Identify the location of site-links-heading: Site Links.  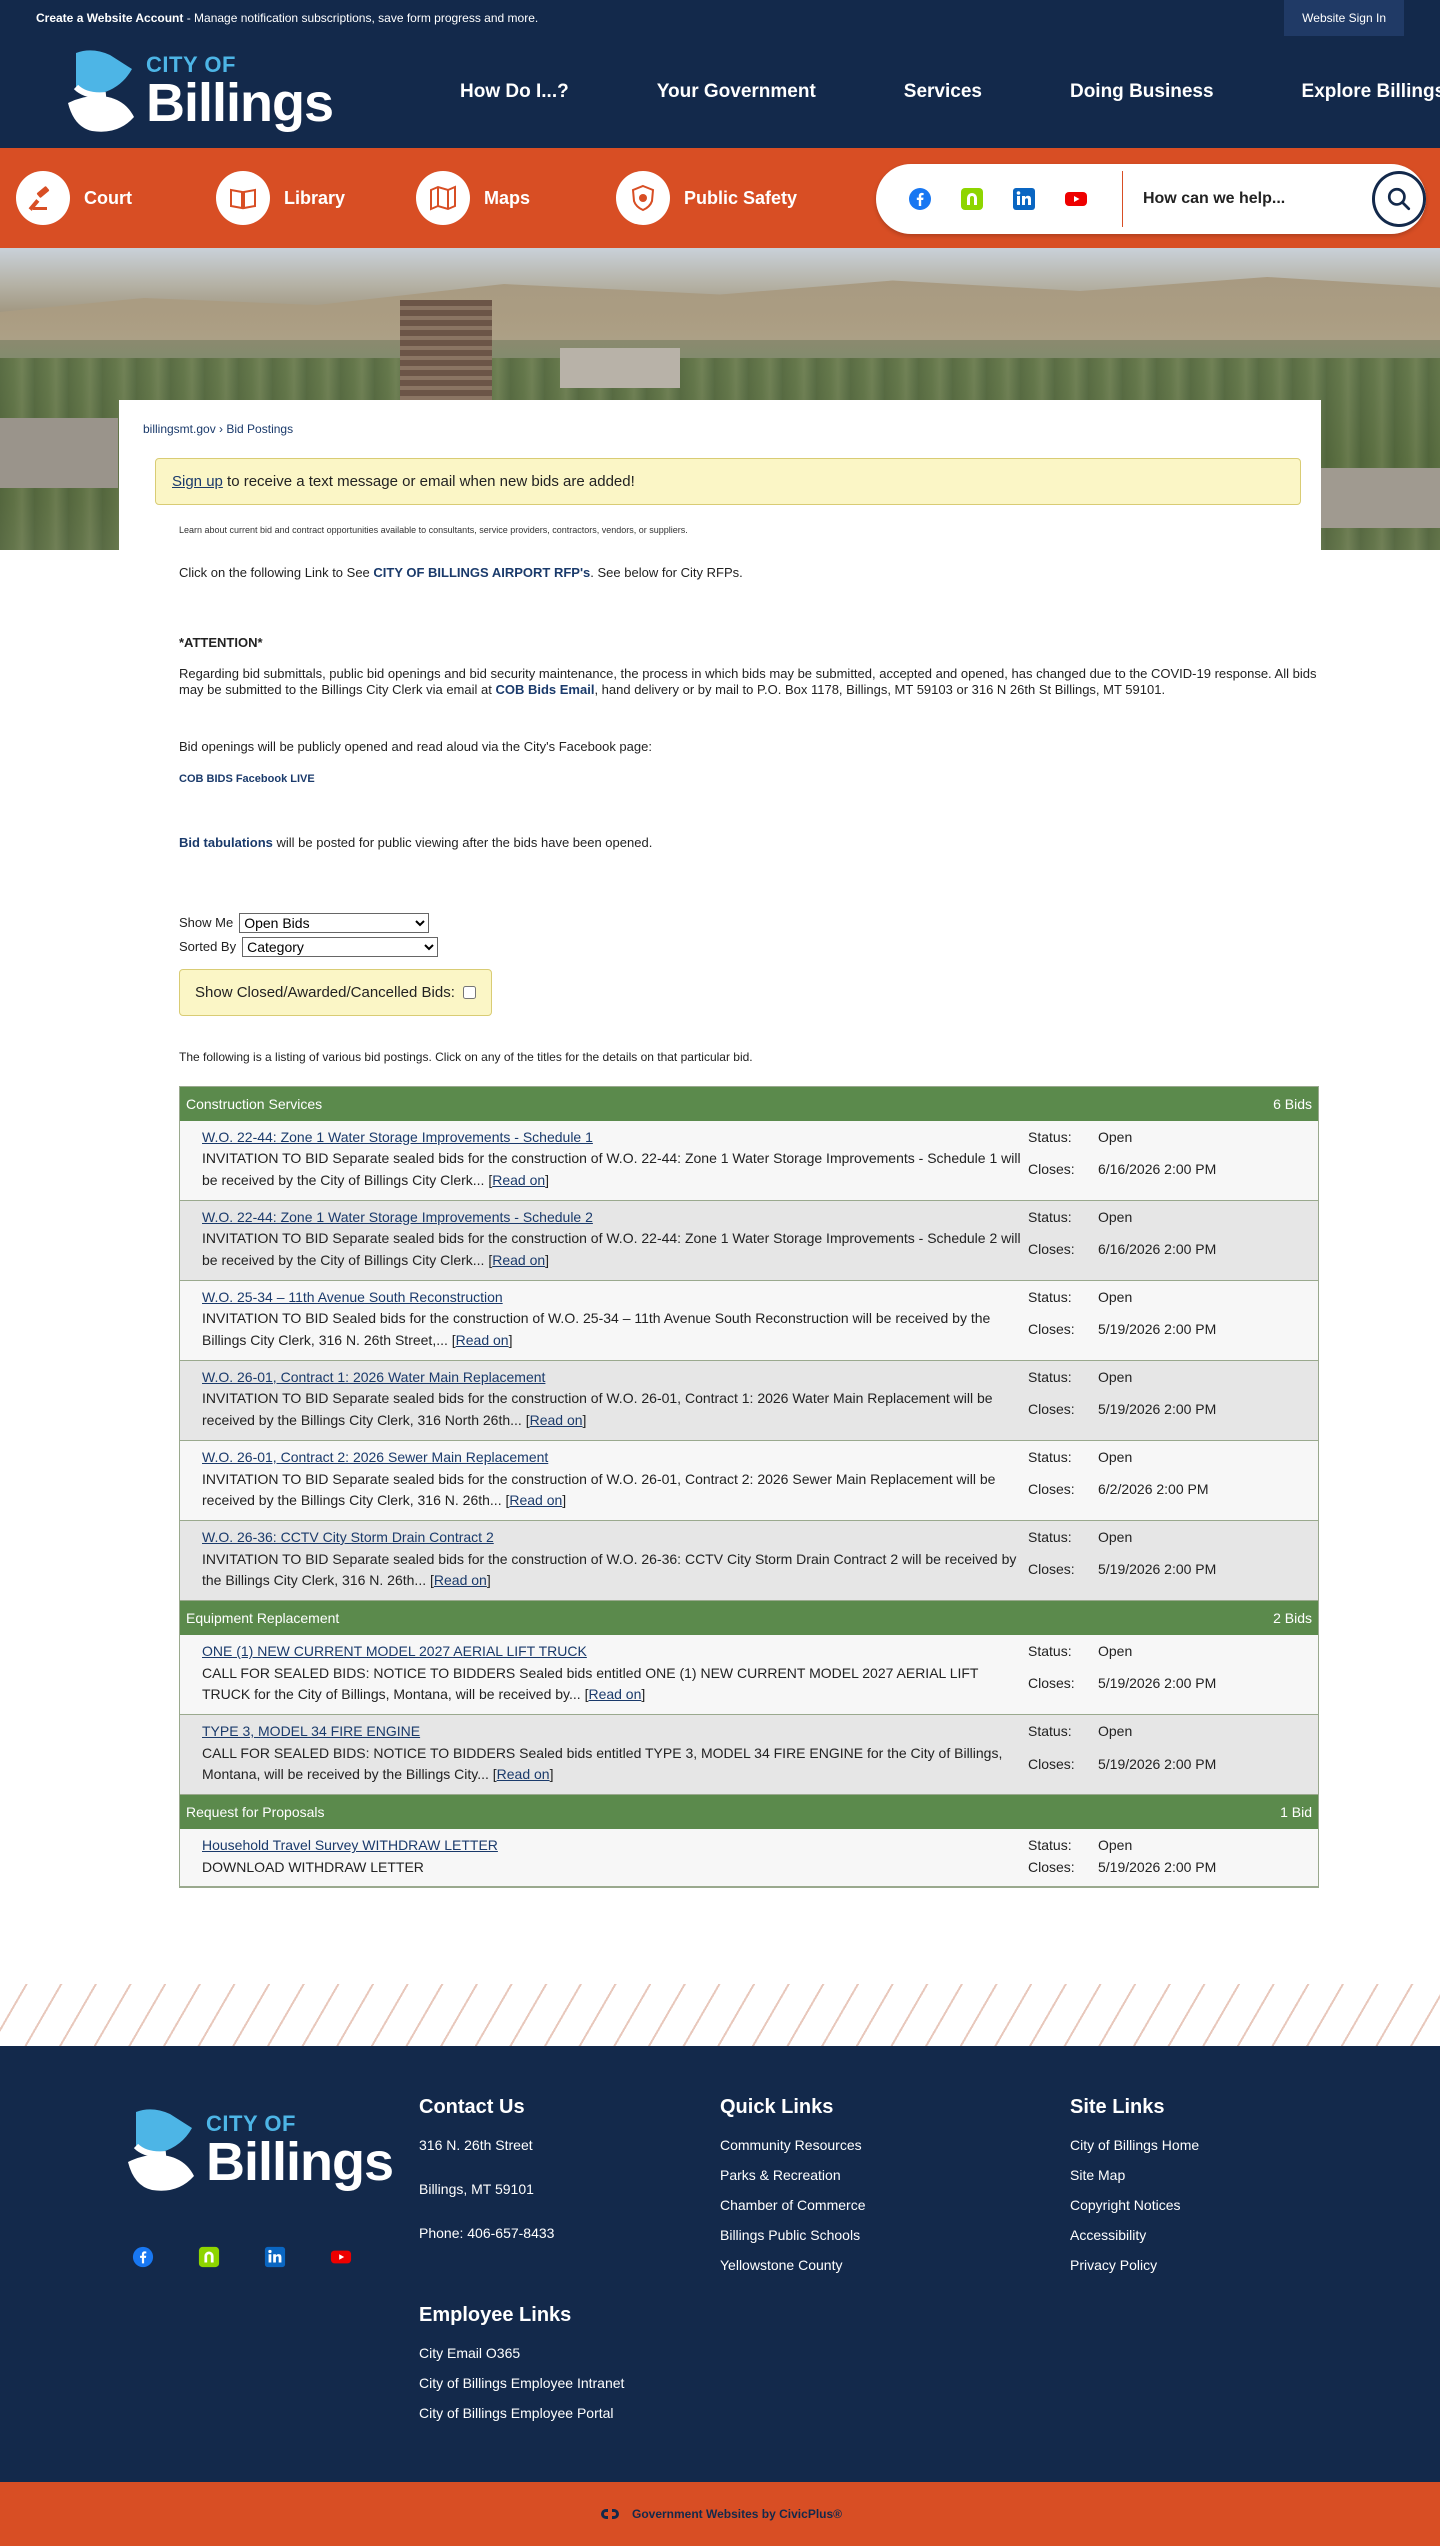
(1117, 2107).